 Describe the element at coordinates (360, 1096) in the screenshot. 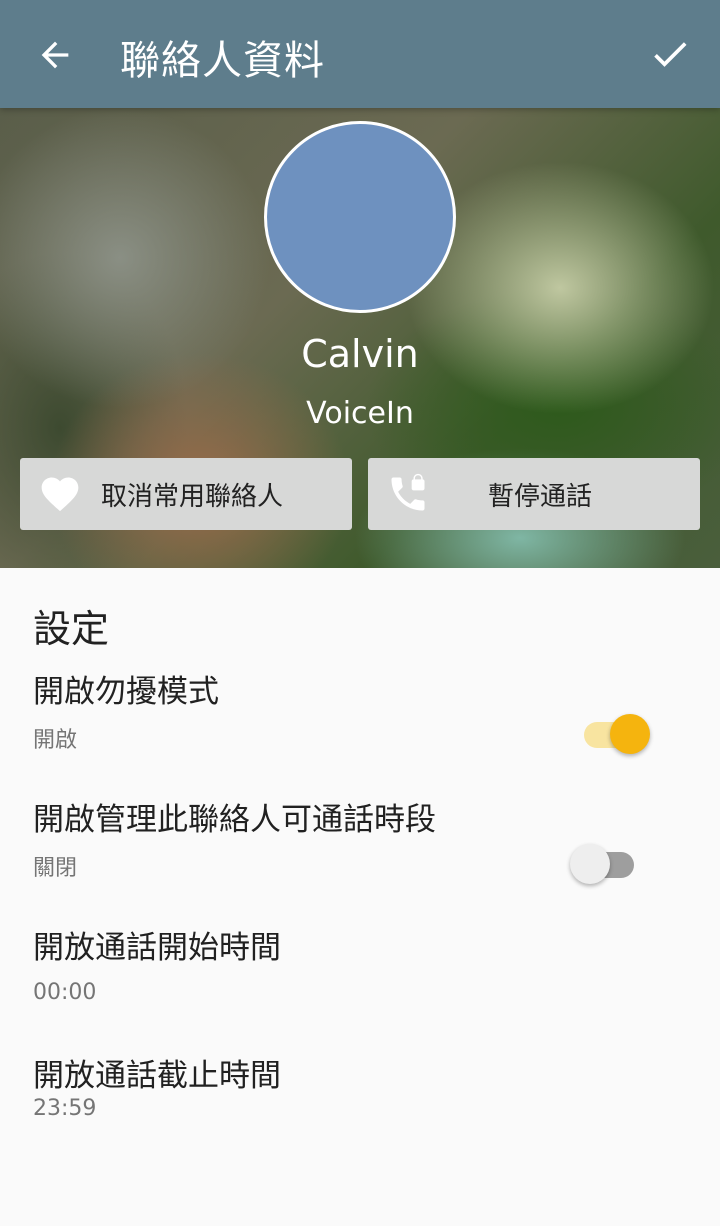

I see `call-end-setting: 開放通話截止時間 23:59` at that location.